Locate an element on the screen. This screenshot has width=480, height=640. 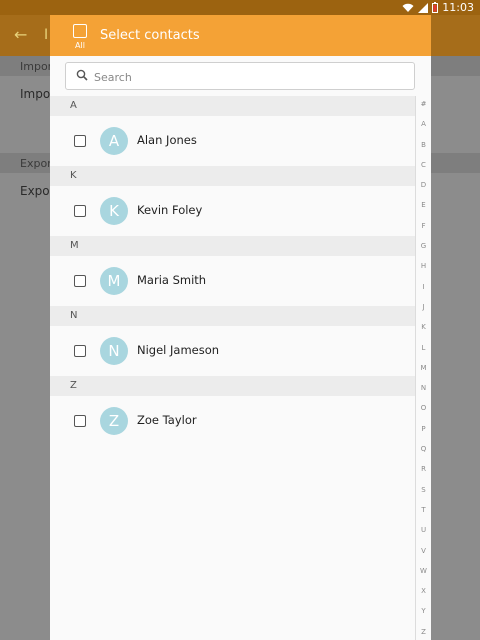
index-letter: B is located at coordinates (423, 145).